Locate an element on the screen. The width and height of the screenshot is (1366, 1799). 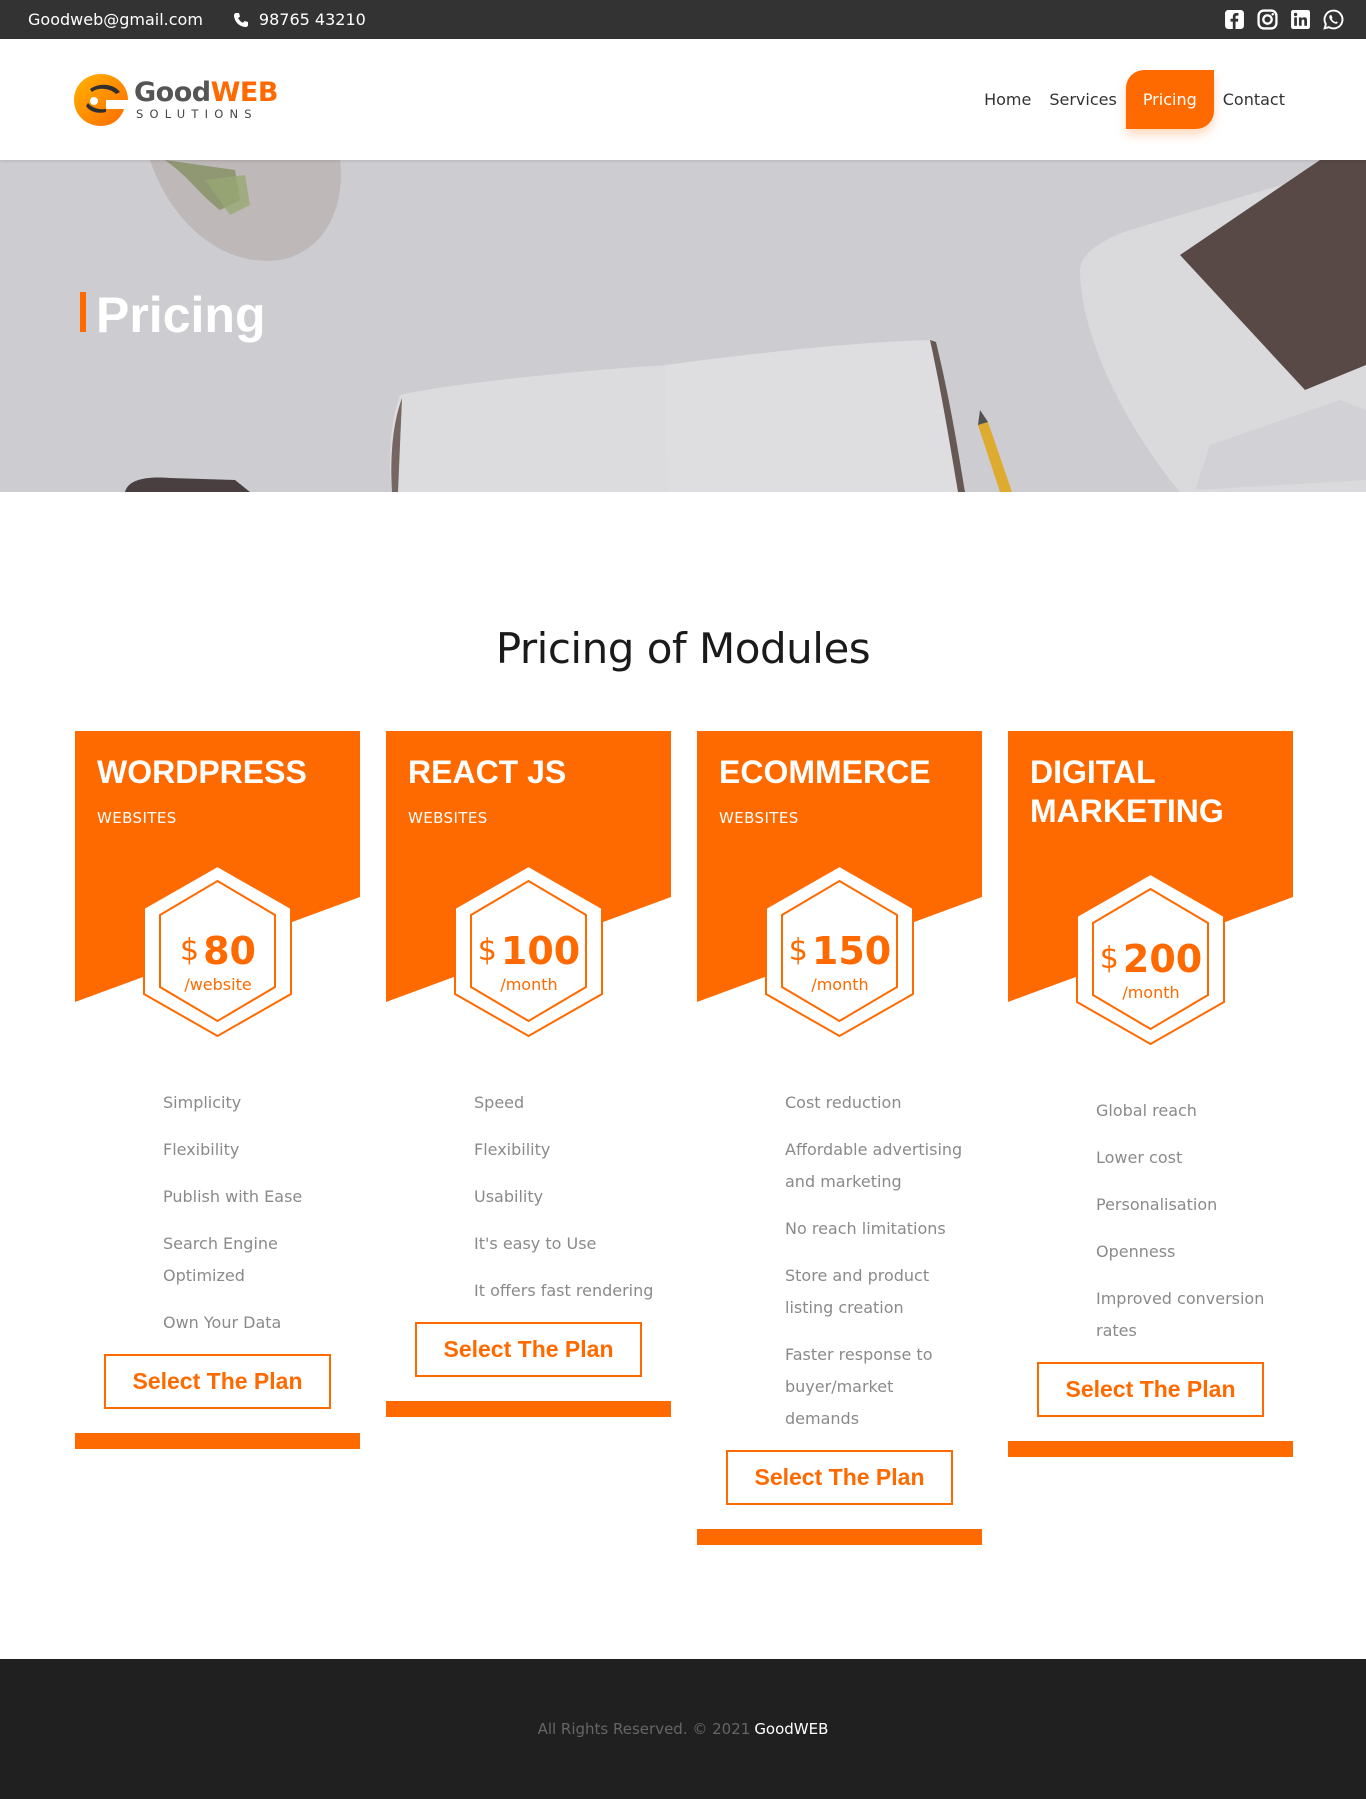
main-nav: Home Services Pricing Contact is located at coordinates (1134, 99).